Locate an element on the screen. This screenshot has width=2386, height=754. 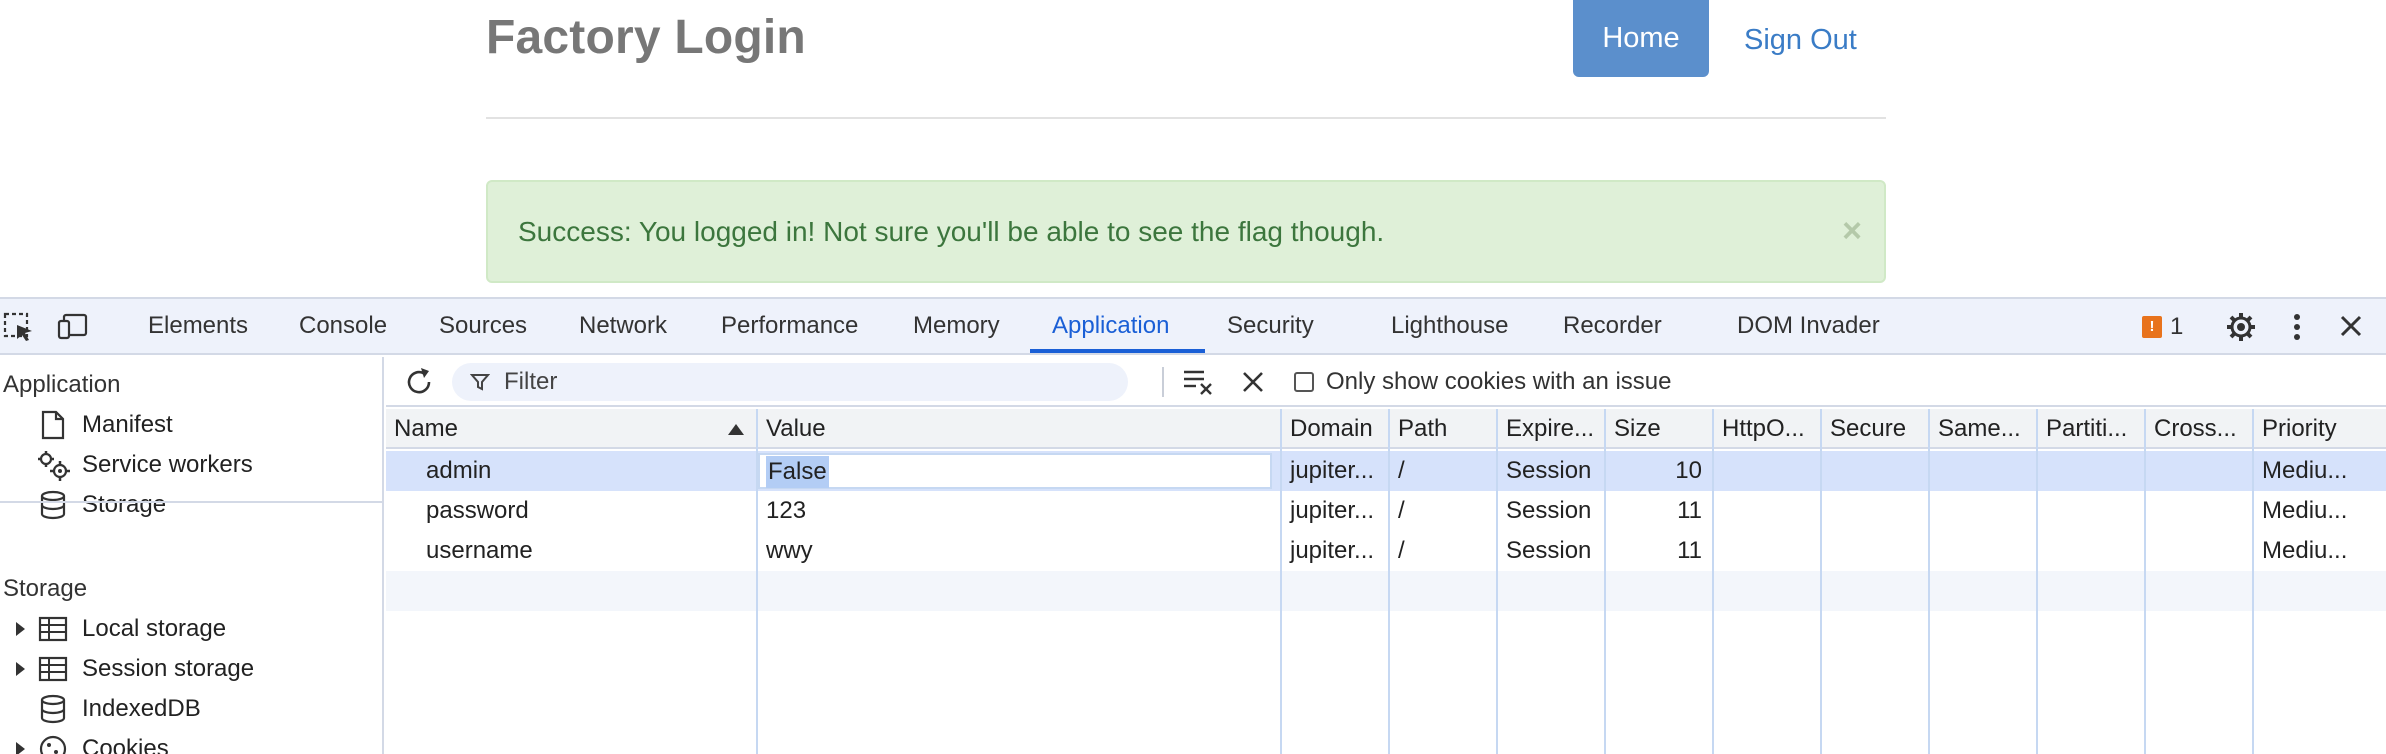
tab-dom-invader: DOM Invader is located at coordinates (1808, 326).